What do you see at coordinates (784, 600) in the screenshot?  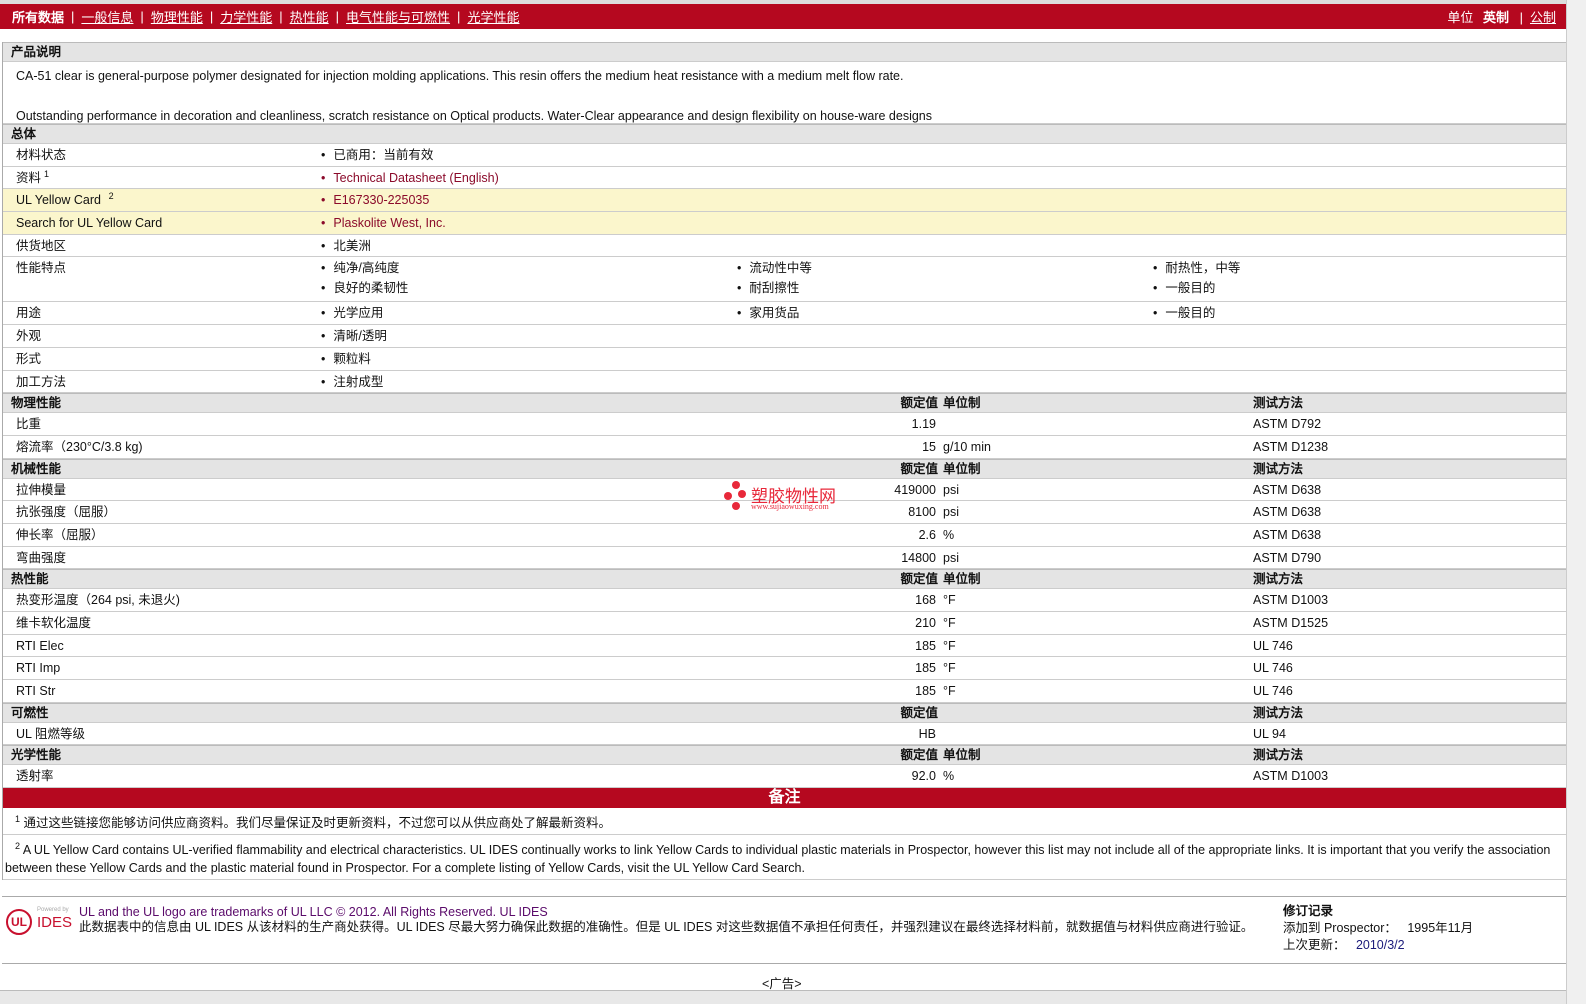 I see `property-row: 热变形温度（264 psi, 未退火) 168 °F ASTM D1003` at bounding box center [784, 600].